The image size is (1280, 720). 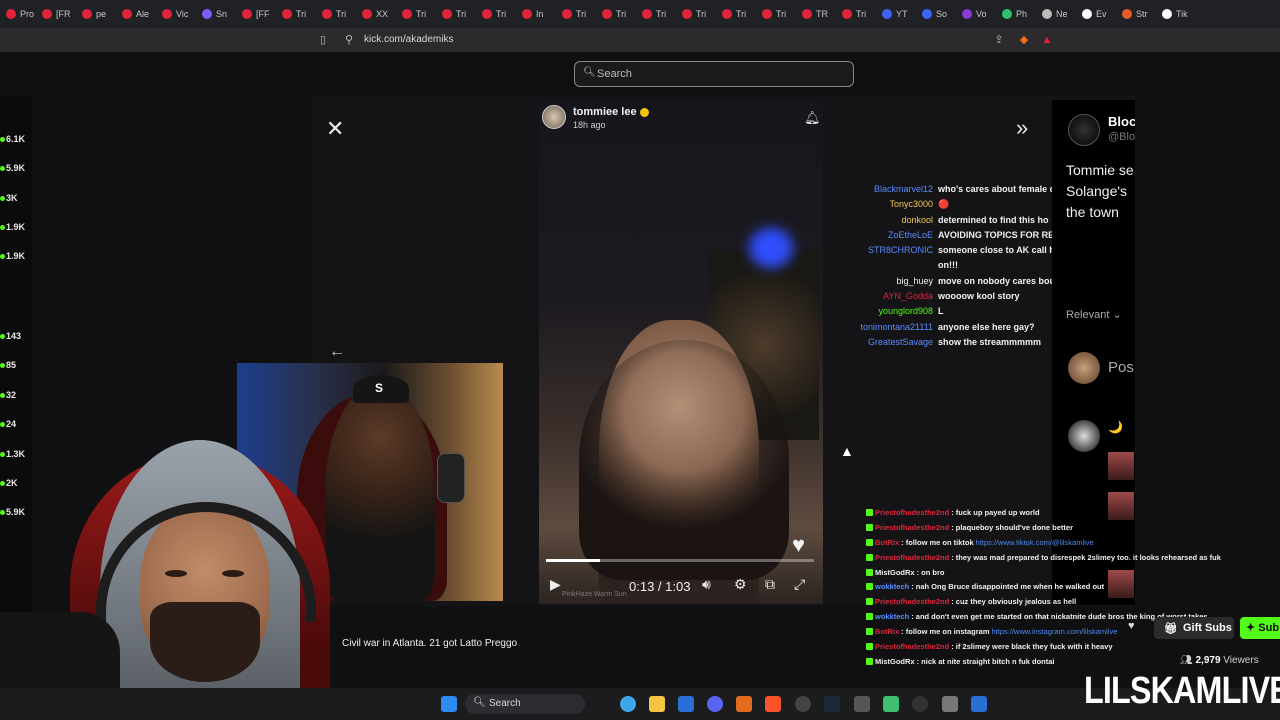 What do you see at coordinates (1194, 628) in the screenshot?
I see `gift-subs-button: 🎁︎ Gift Subs` at bounding box center [1194, 628].